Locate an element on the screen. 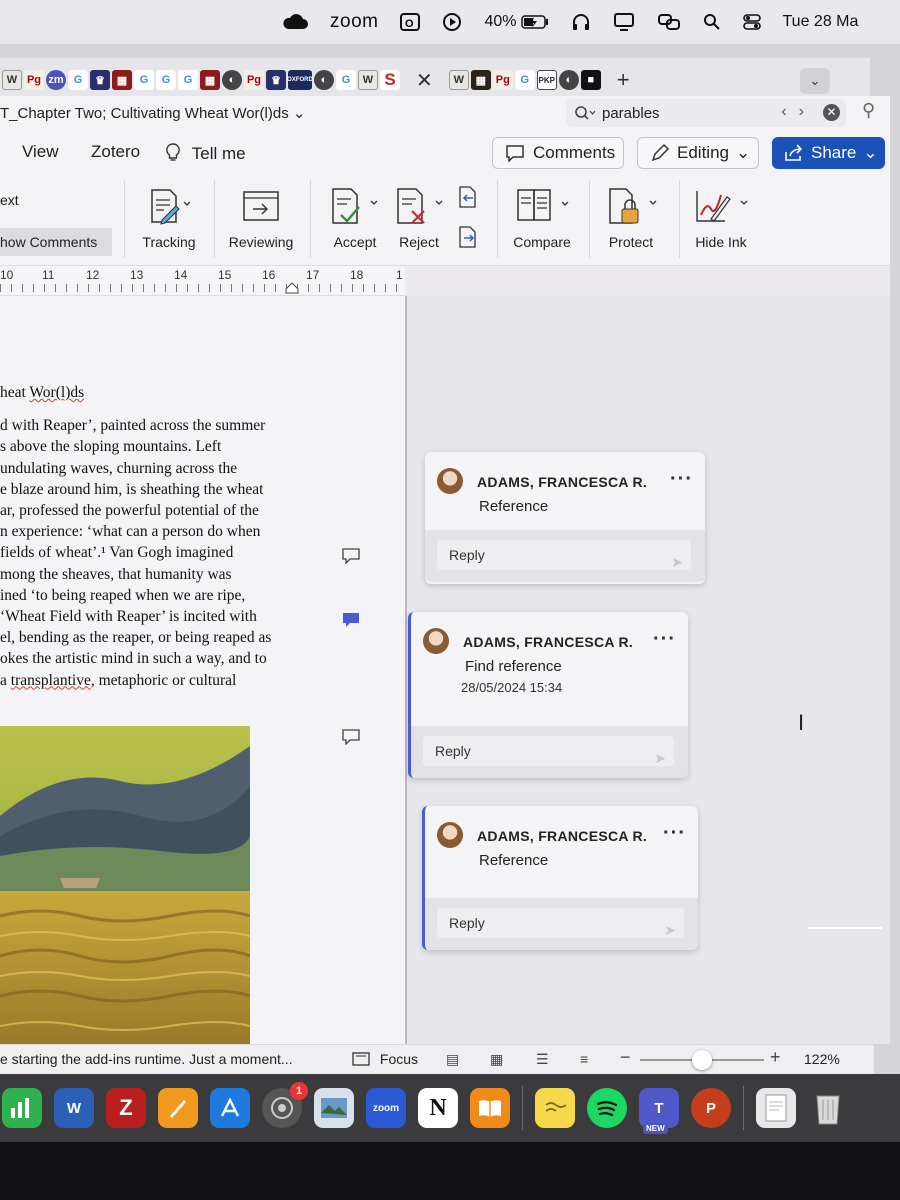 Image resolution: width=900 pixels, height=1200 pixels. play-circle-icon is located at coordinates (452, 22).